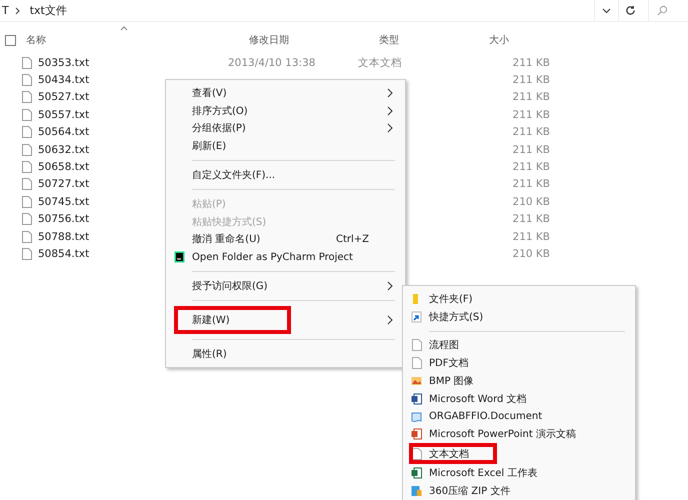 The width and height of the screenshot is (688, 500). I want to click on menu-item: 属性(R), so click(285, 353).